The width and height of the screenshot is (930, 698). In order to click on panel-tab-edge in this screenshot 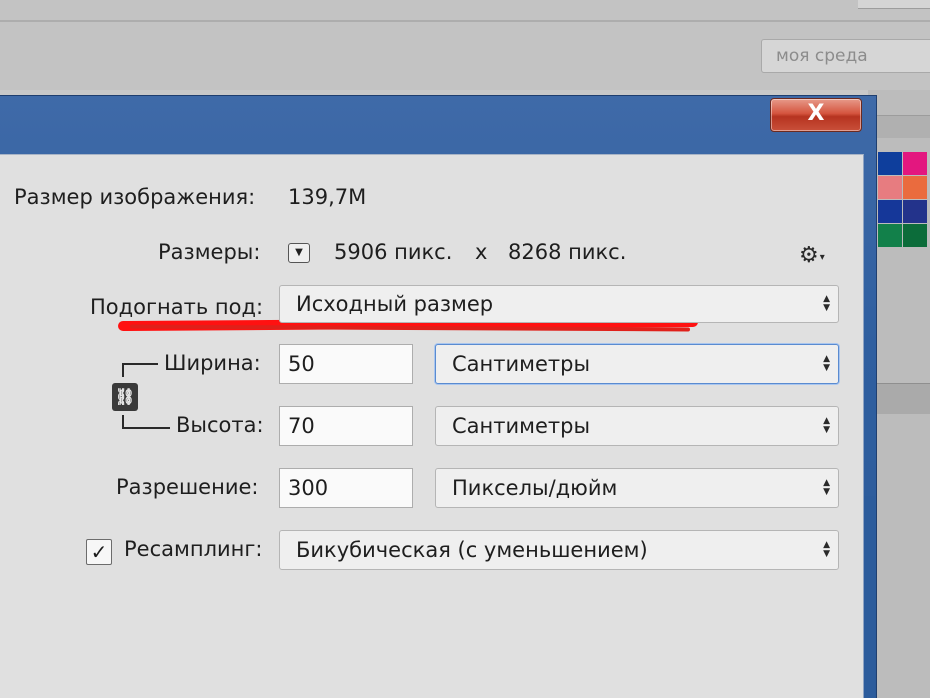, I will do `click(894, 4)`.